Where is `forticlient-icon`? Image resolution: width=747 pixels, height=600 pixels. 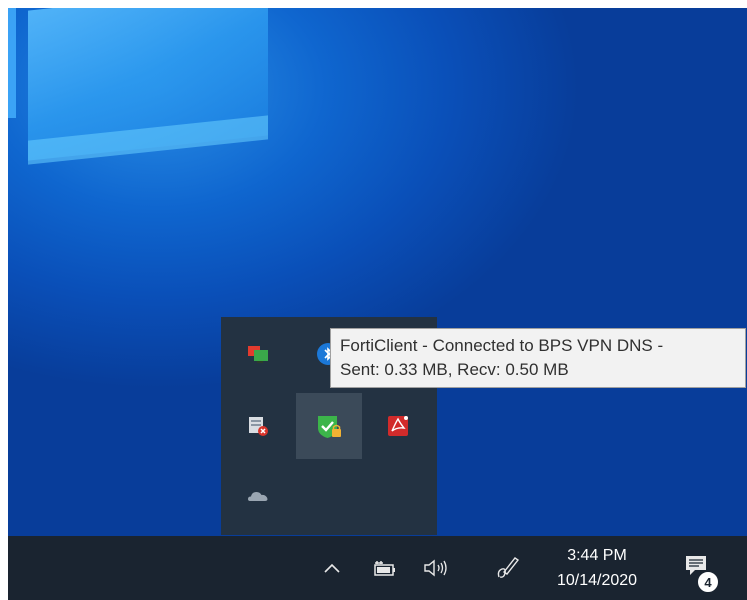
forticlient-icon is located at coordinates (329, 427).